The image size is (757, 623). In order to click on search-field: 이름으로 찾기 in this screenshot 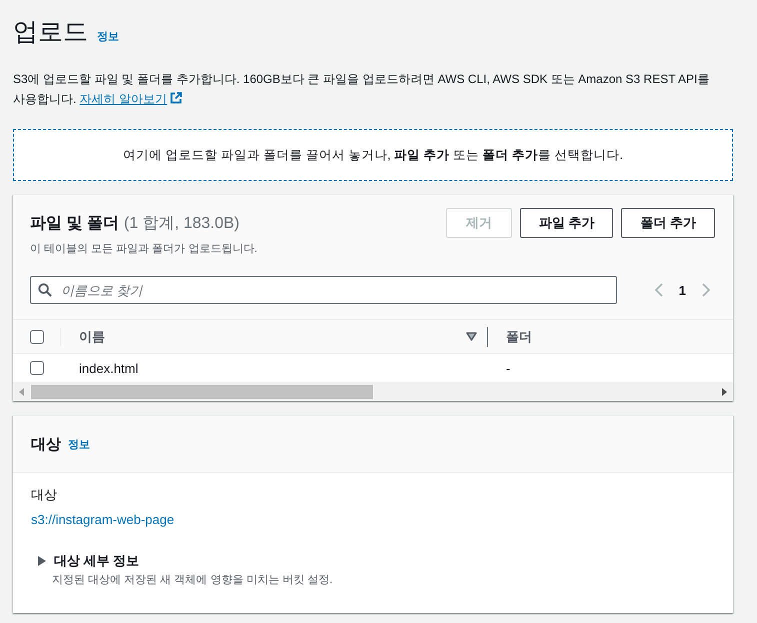, I will do `click(323, 290)`.